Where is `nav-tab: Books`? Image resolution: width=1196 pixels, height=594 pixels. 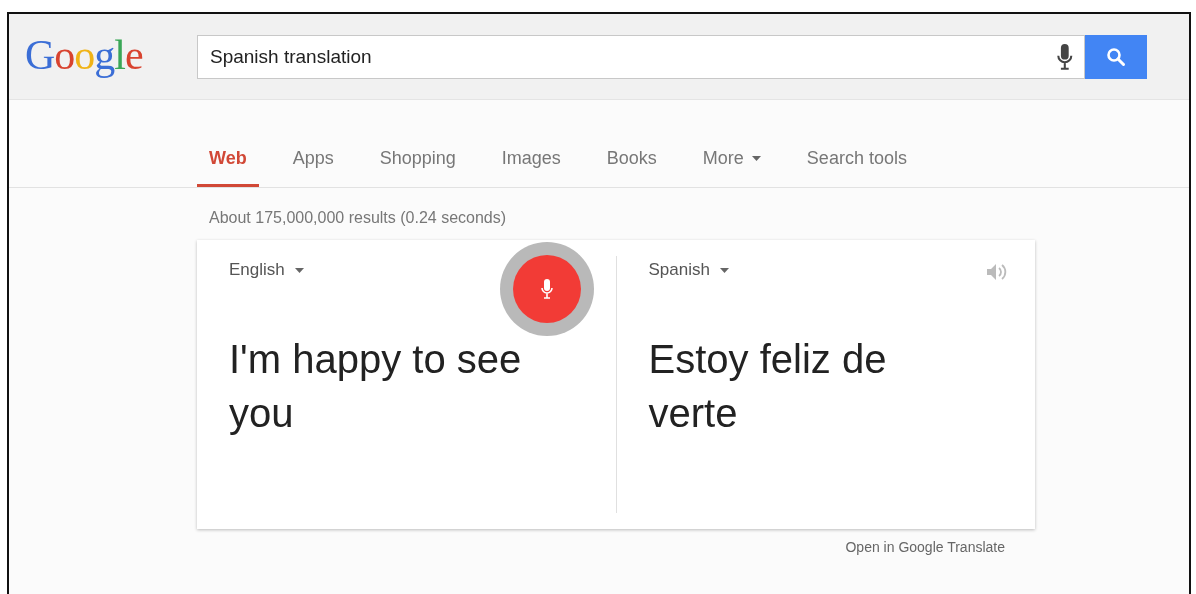
nav-tab: Books is located at coordinates (631, 167).